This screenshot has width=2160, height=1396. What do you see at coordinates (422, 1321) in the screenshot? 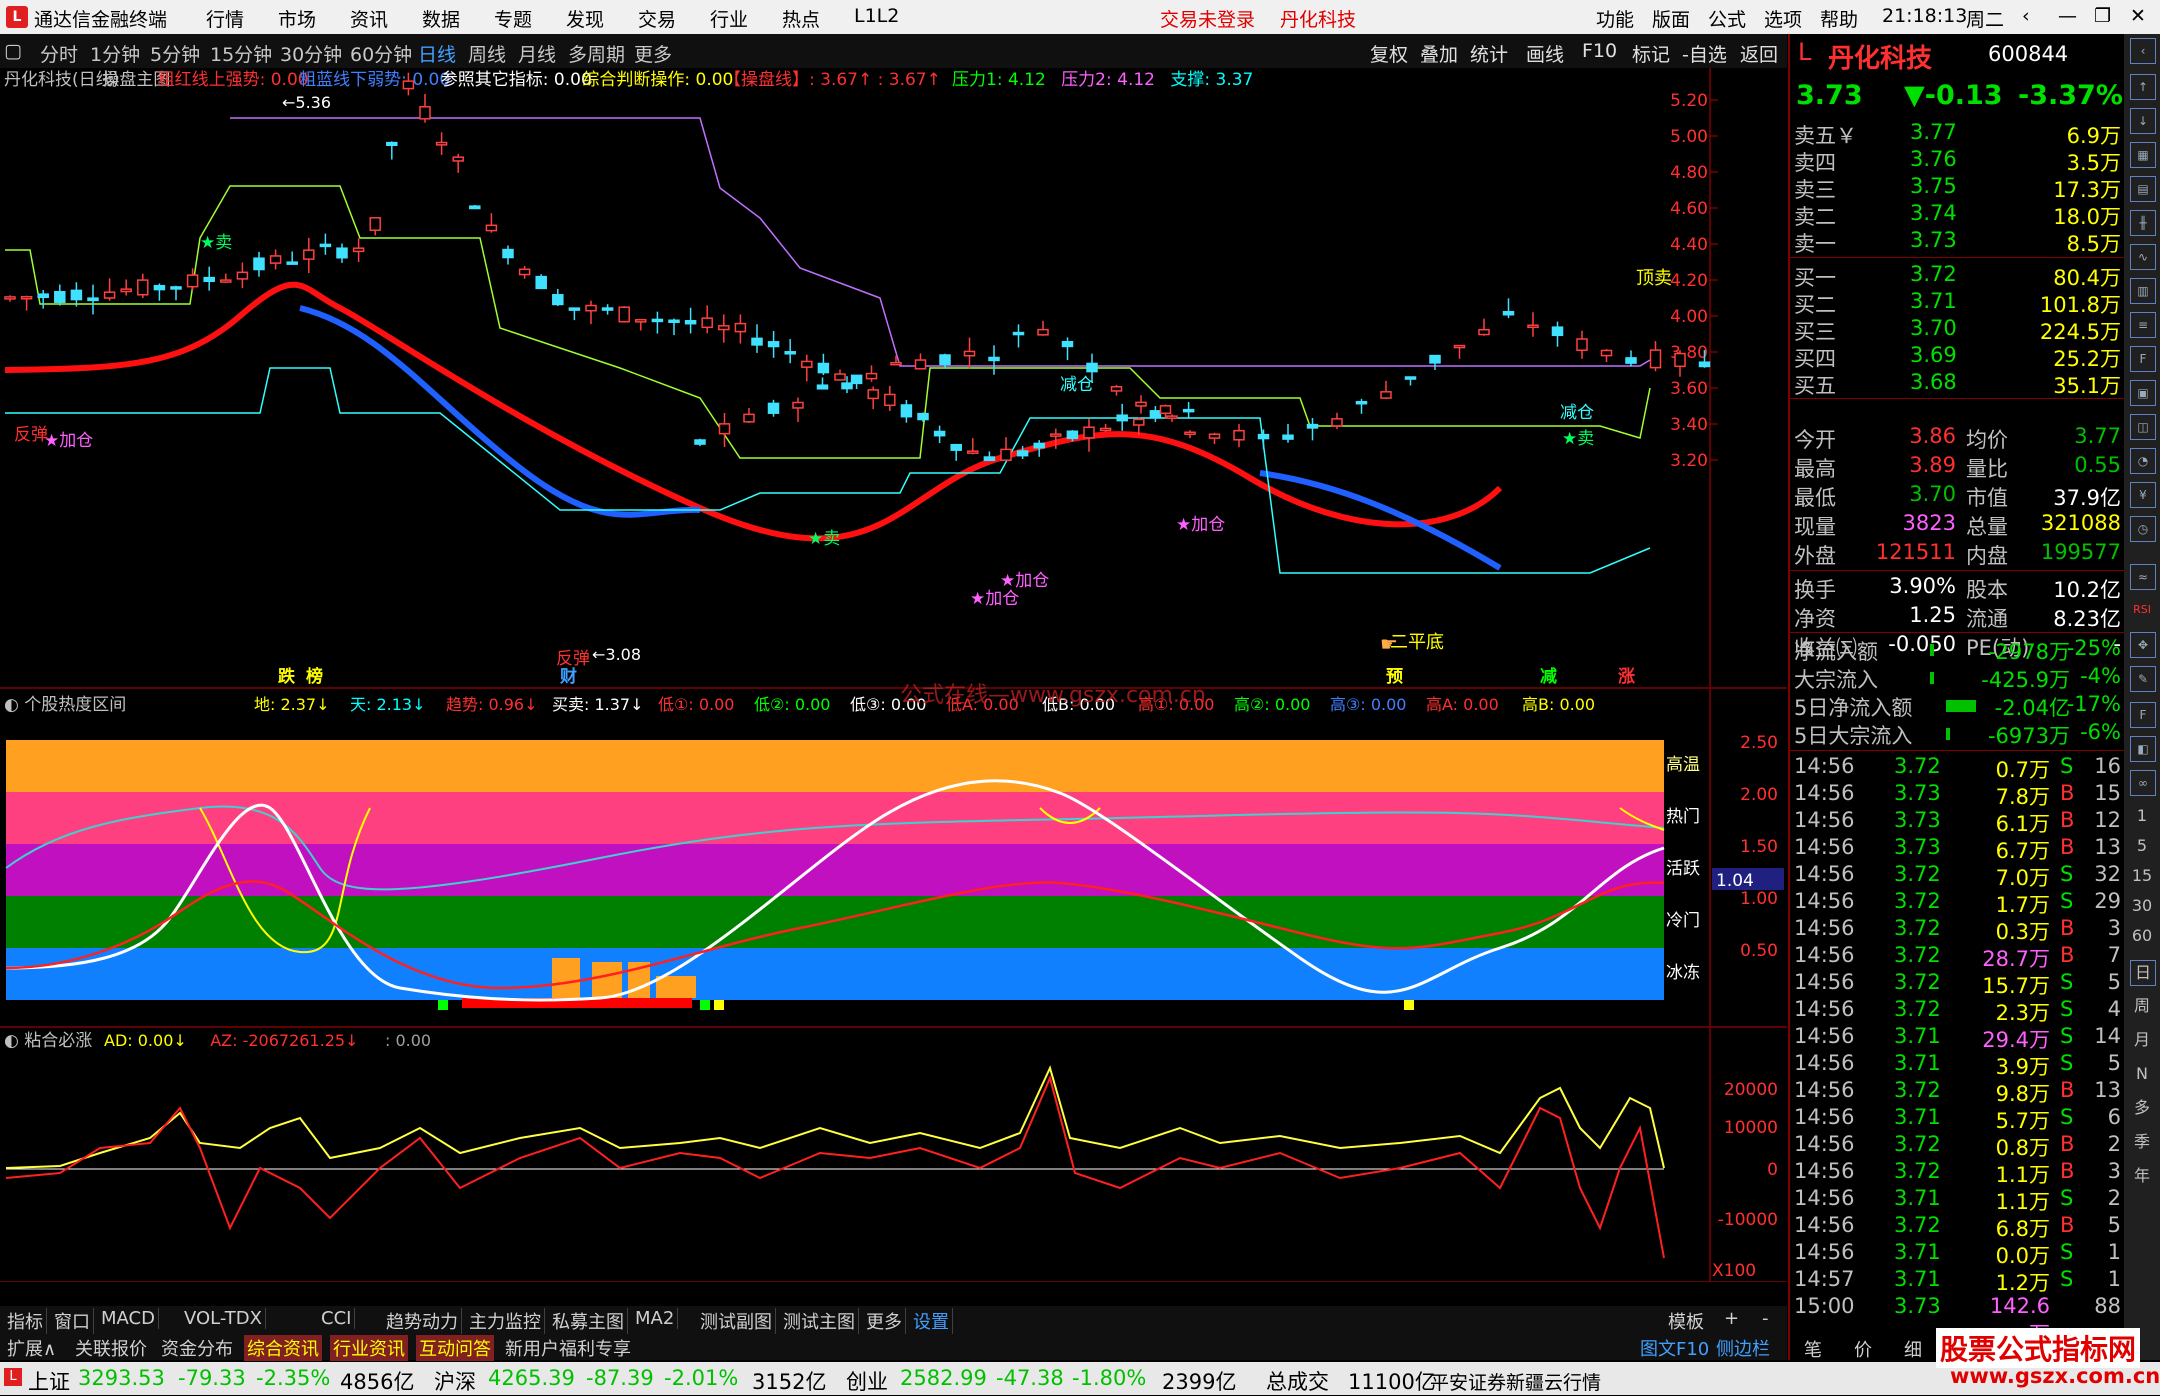
I see `indicator-tab: 趋势动力` at bounding box center [422, 1321].